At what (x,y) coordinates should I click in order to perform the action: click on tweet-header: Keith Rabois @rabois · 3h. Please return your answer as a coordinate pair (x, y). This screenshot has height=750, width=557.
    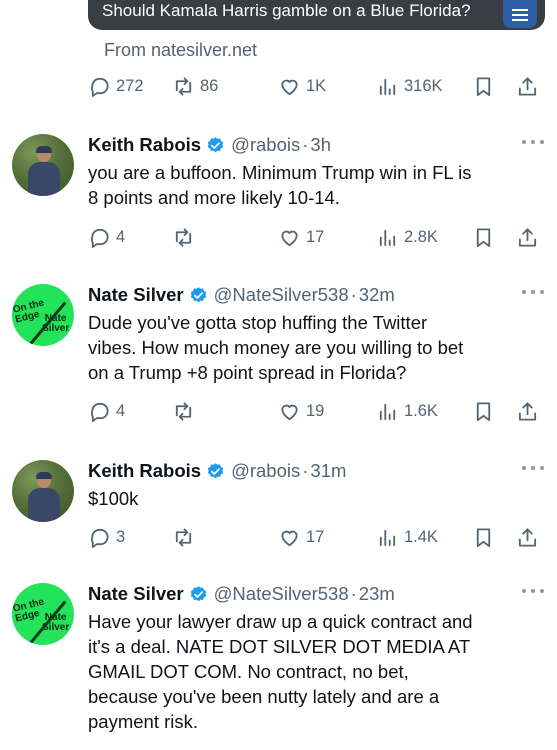
    Looking at the image, I should click on (209, 145).